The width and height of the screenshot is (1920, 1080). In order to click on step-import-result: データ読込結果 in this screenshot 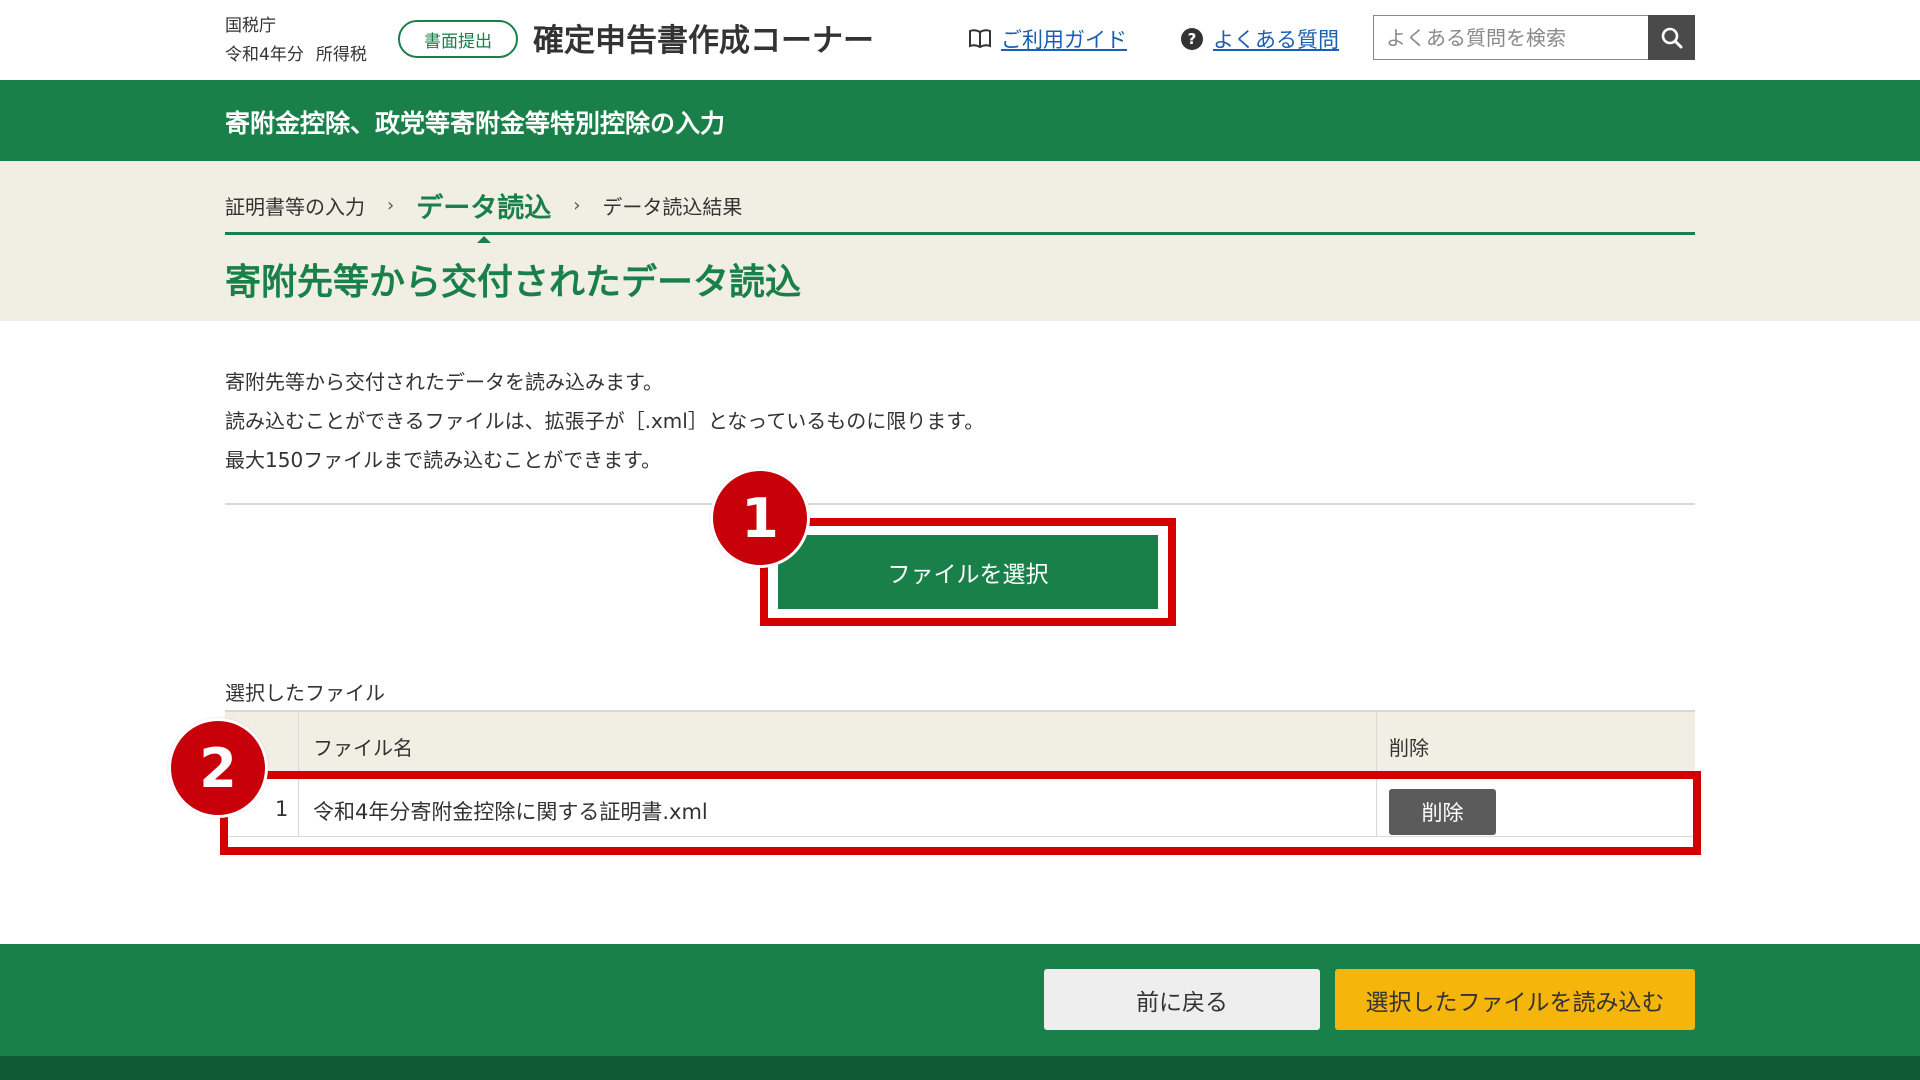, I will do `click(672, 206)`.